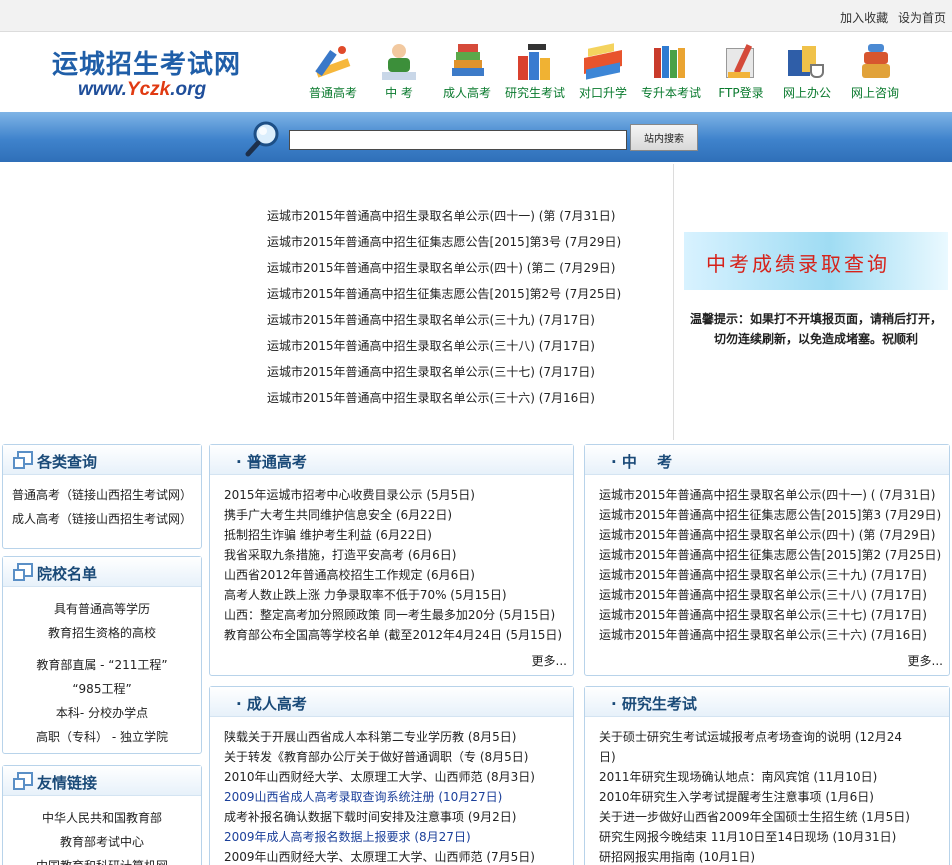  I want to click on gaokao-news-item: 山西：整定高考加分照顾政策 同一考生最多加20分 (5月15日), so click(398, 615).